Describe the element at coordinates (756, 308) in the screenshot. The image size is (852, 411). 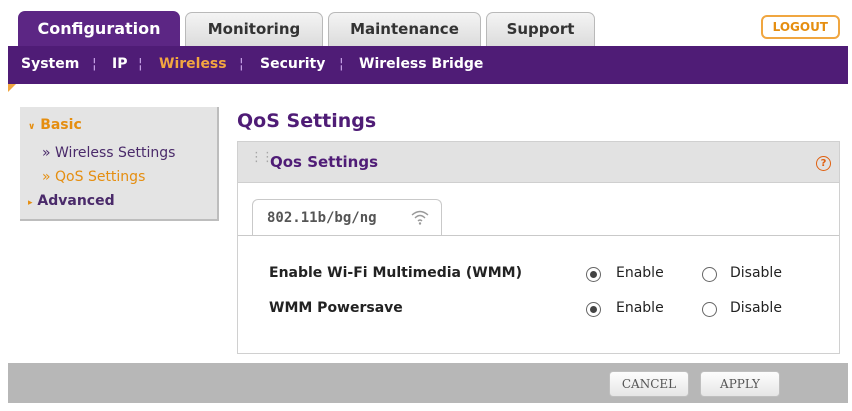
I see `powersave-disable-label: Disable` at that location.